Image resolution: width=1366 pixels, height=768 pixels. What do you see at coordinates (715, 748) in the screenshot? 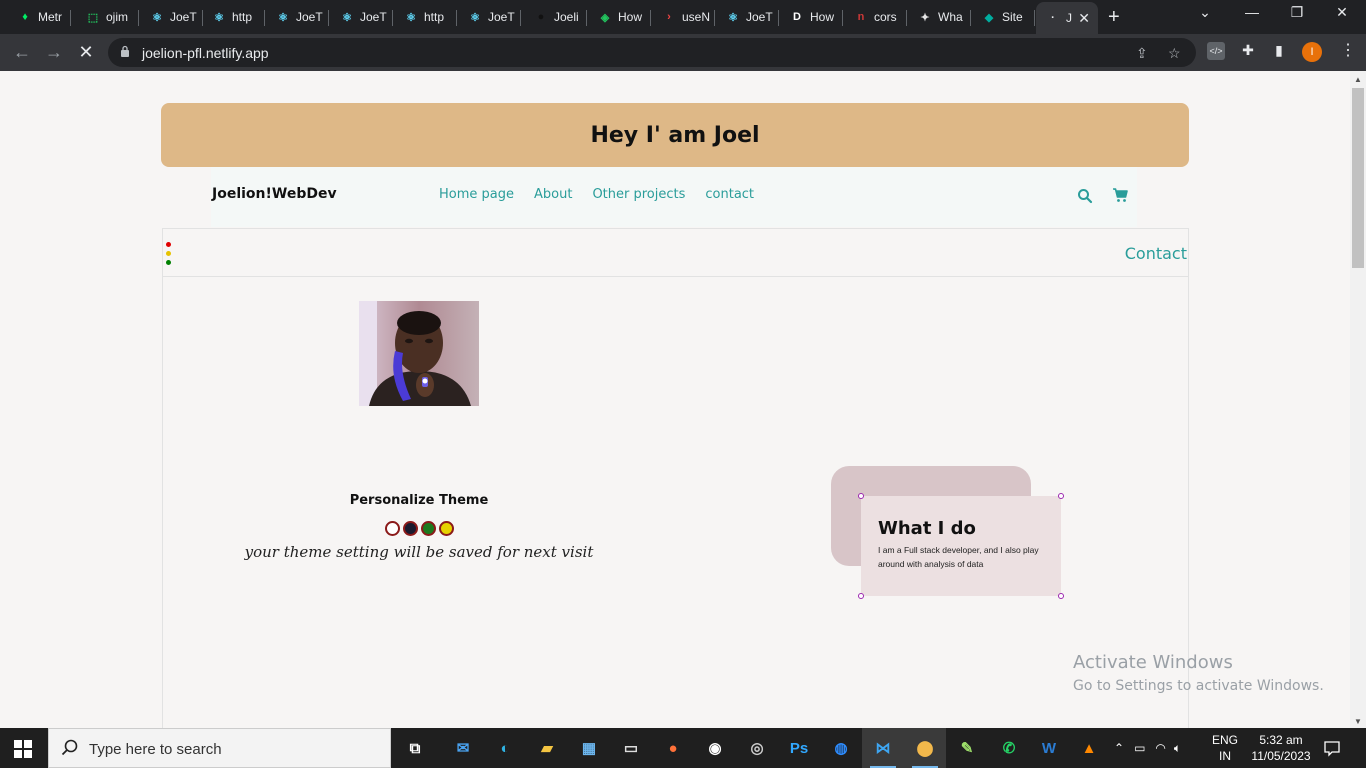
I see `obs-icon: ◉` at bounding box center [715, 748].